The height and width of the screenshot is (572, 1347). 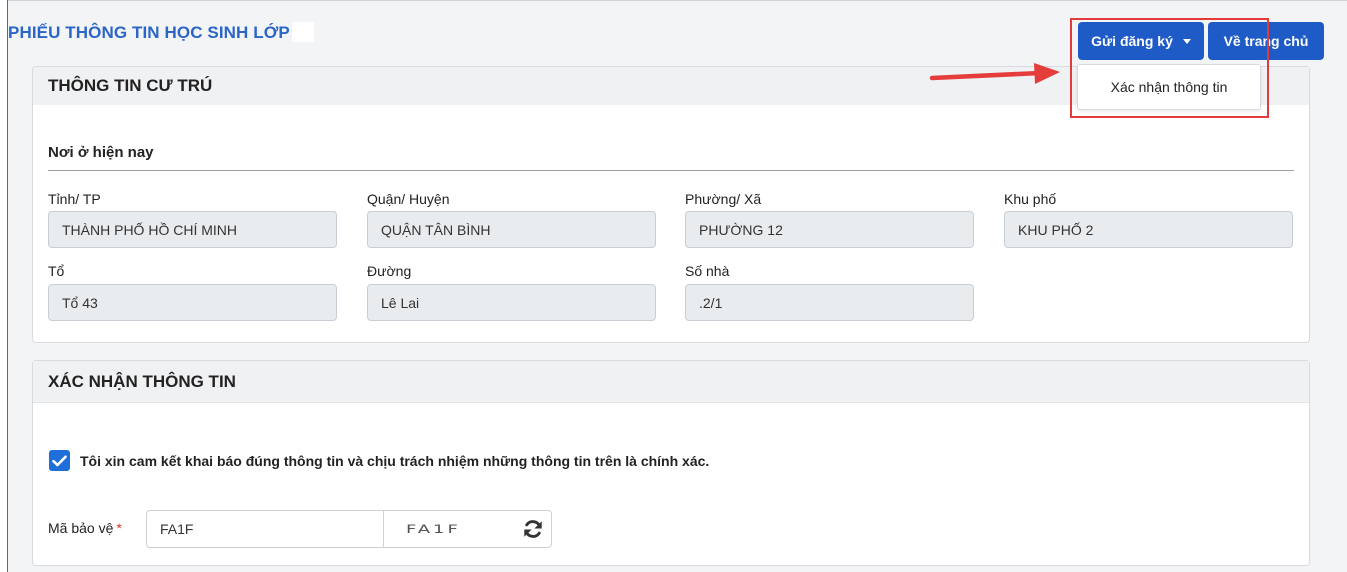 I want to click on district-field: QUẬN TÂN BÌNH, so click(x=511, y=229).